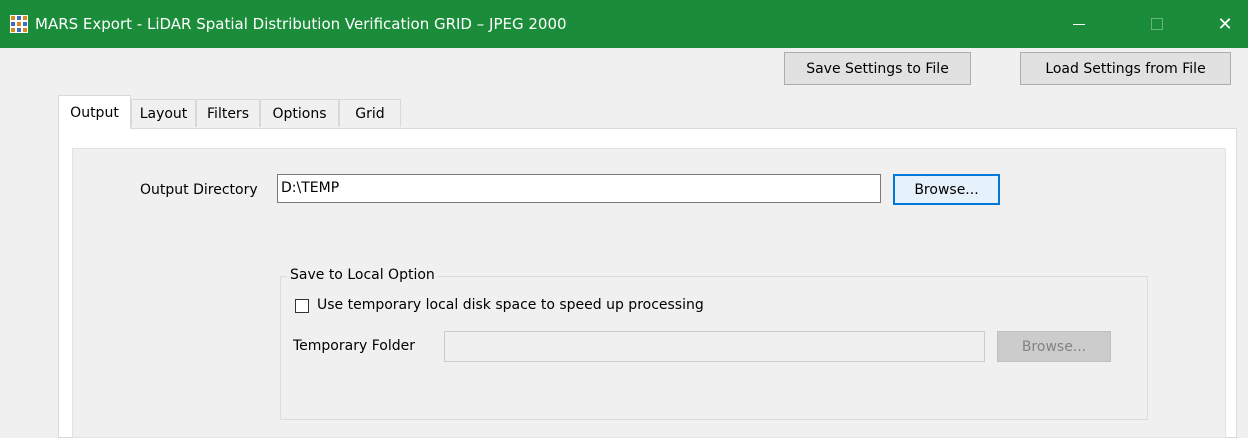 Image resolution: width=1248 pixels, height=438 pixels. What do you see at coordinates (370, 113) in the screenshot?
I see `tab-grid: Grid` at bounding box center [370, 113].